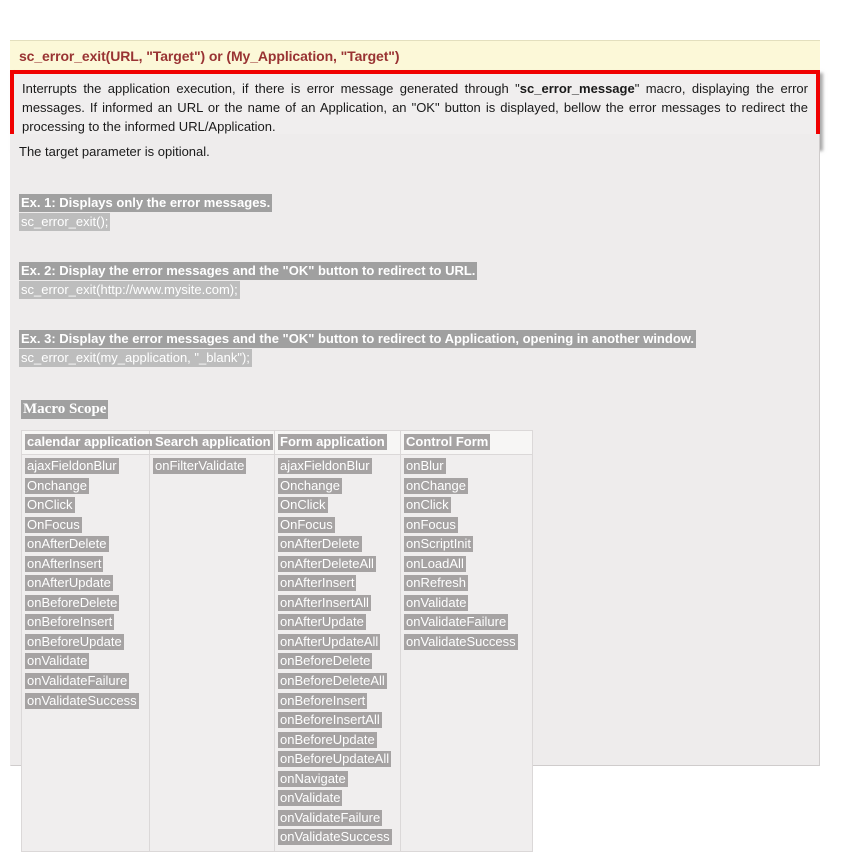  I want to click on event-name: onBlur, so click(425, 466).